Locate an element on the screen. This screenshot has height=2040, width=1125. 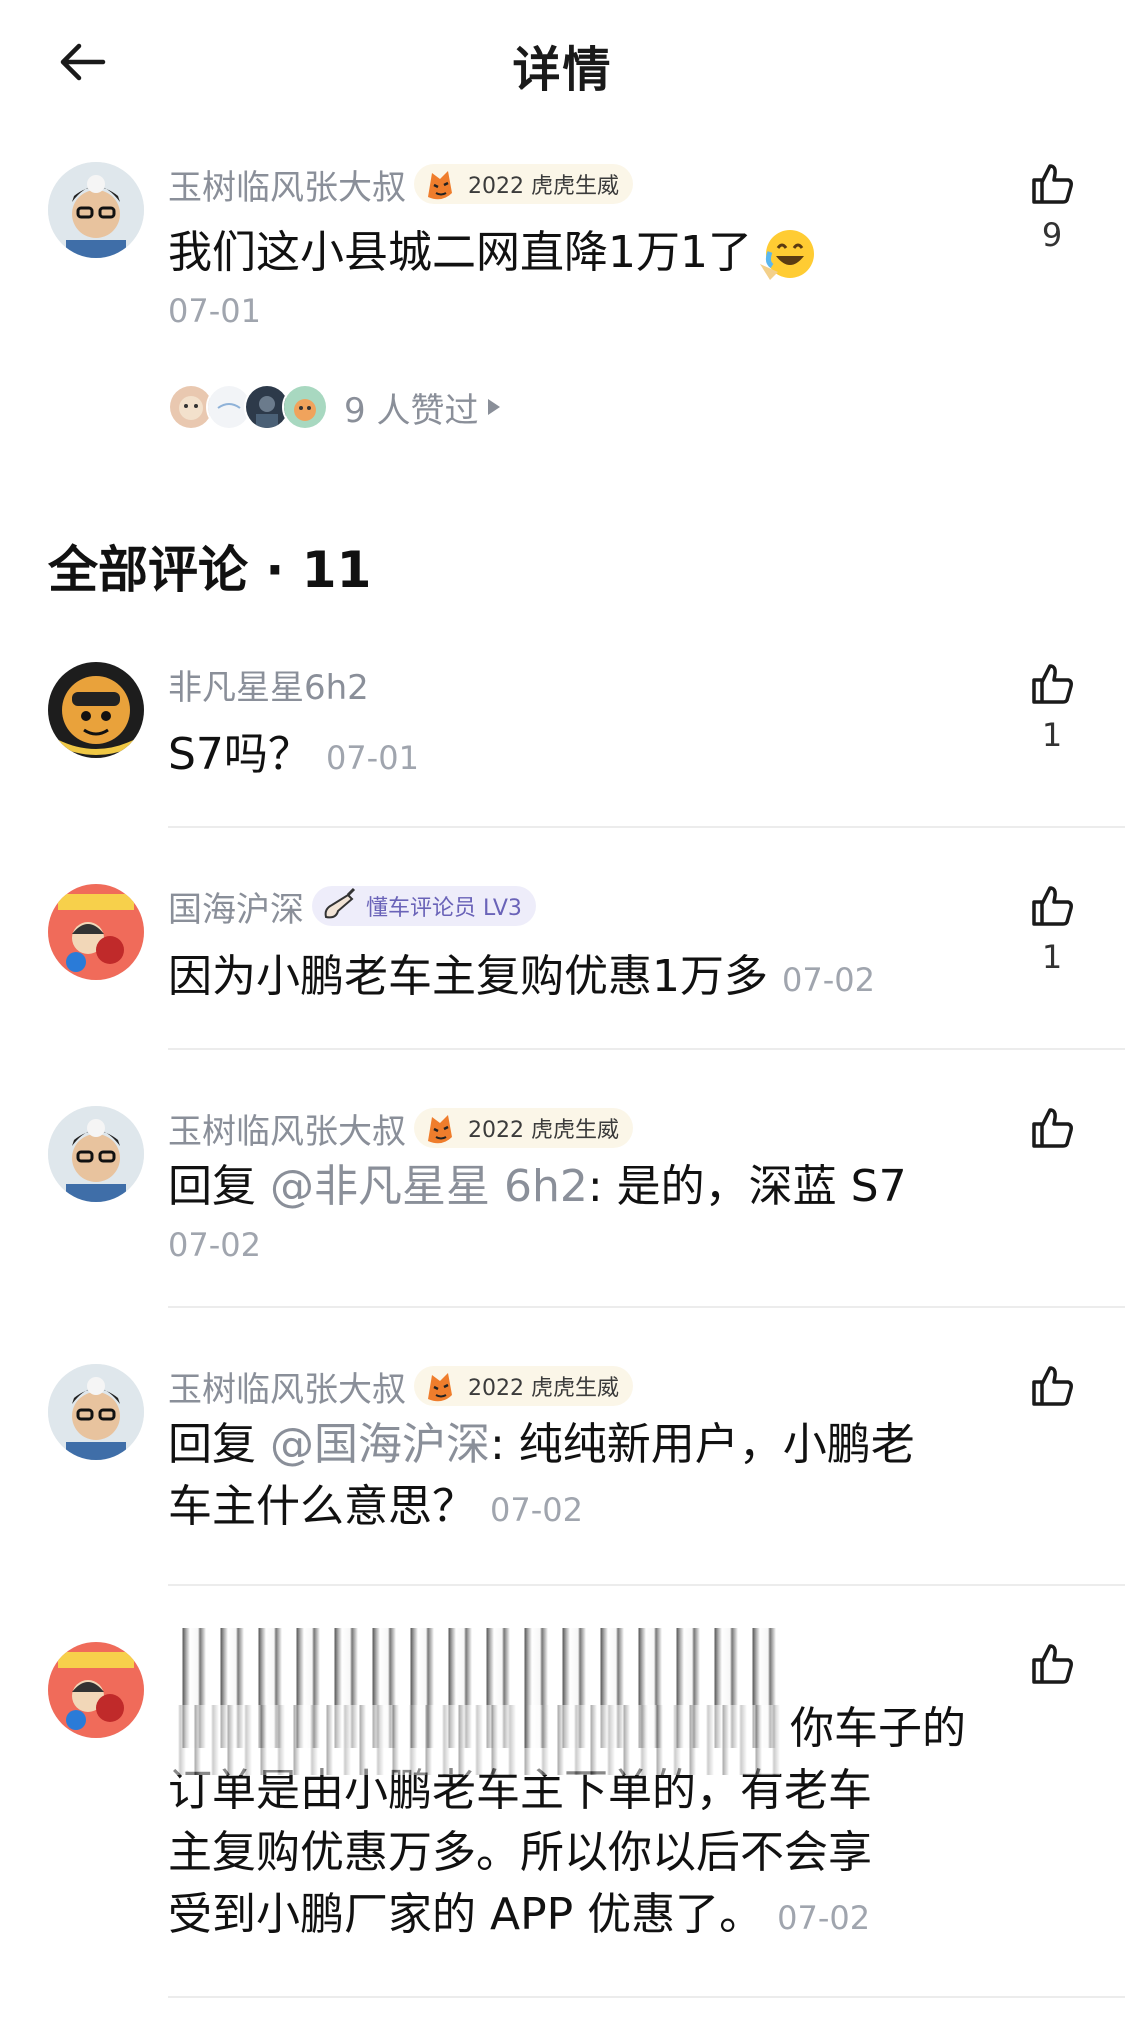
user-badge: 懂车评论员 LV3 is located at coordinates (424, 906).